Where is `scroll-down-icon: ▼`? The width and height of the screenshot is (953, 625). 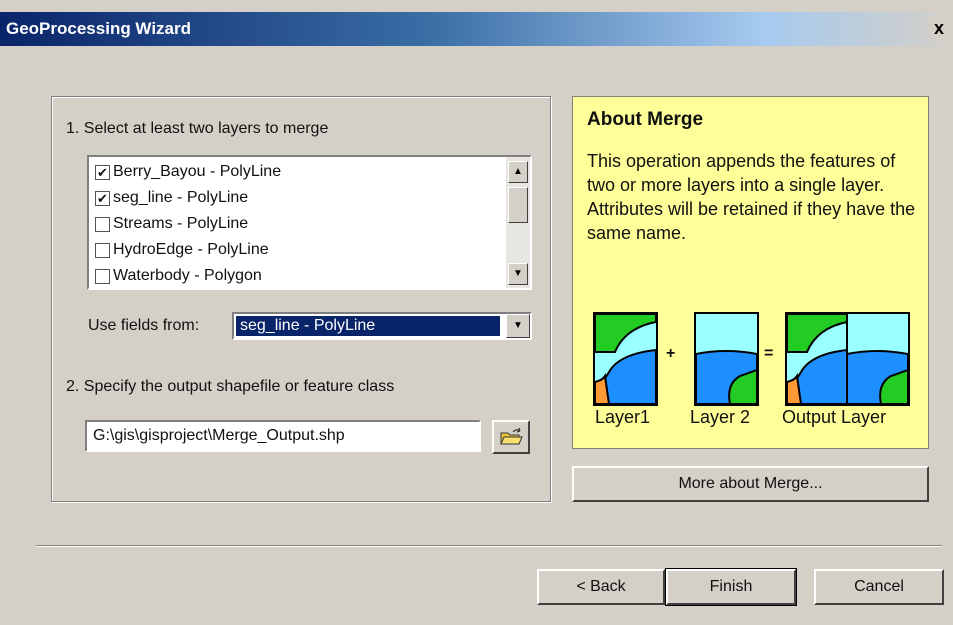 scroll-down-icon: ▼ is located at coordinates (518, 274).